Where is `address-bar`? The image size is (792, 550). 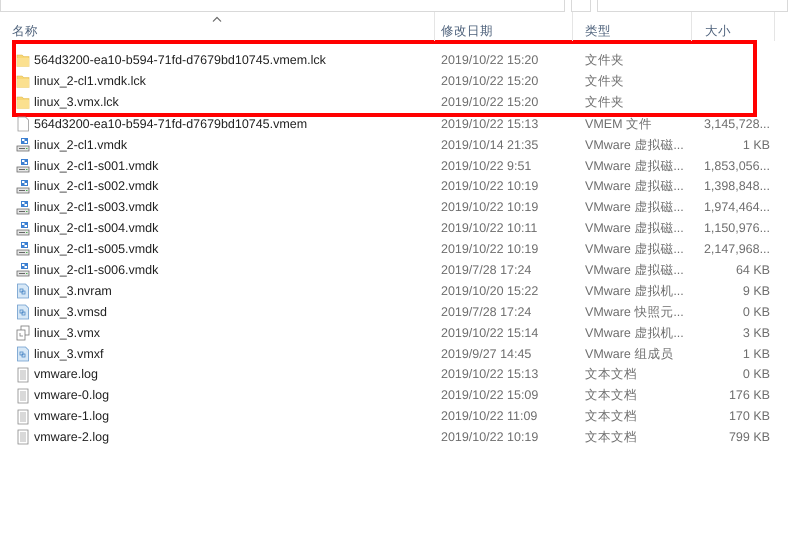
address-bar is located at coordinates (282, 6).